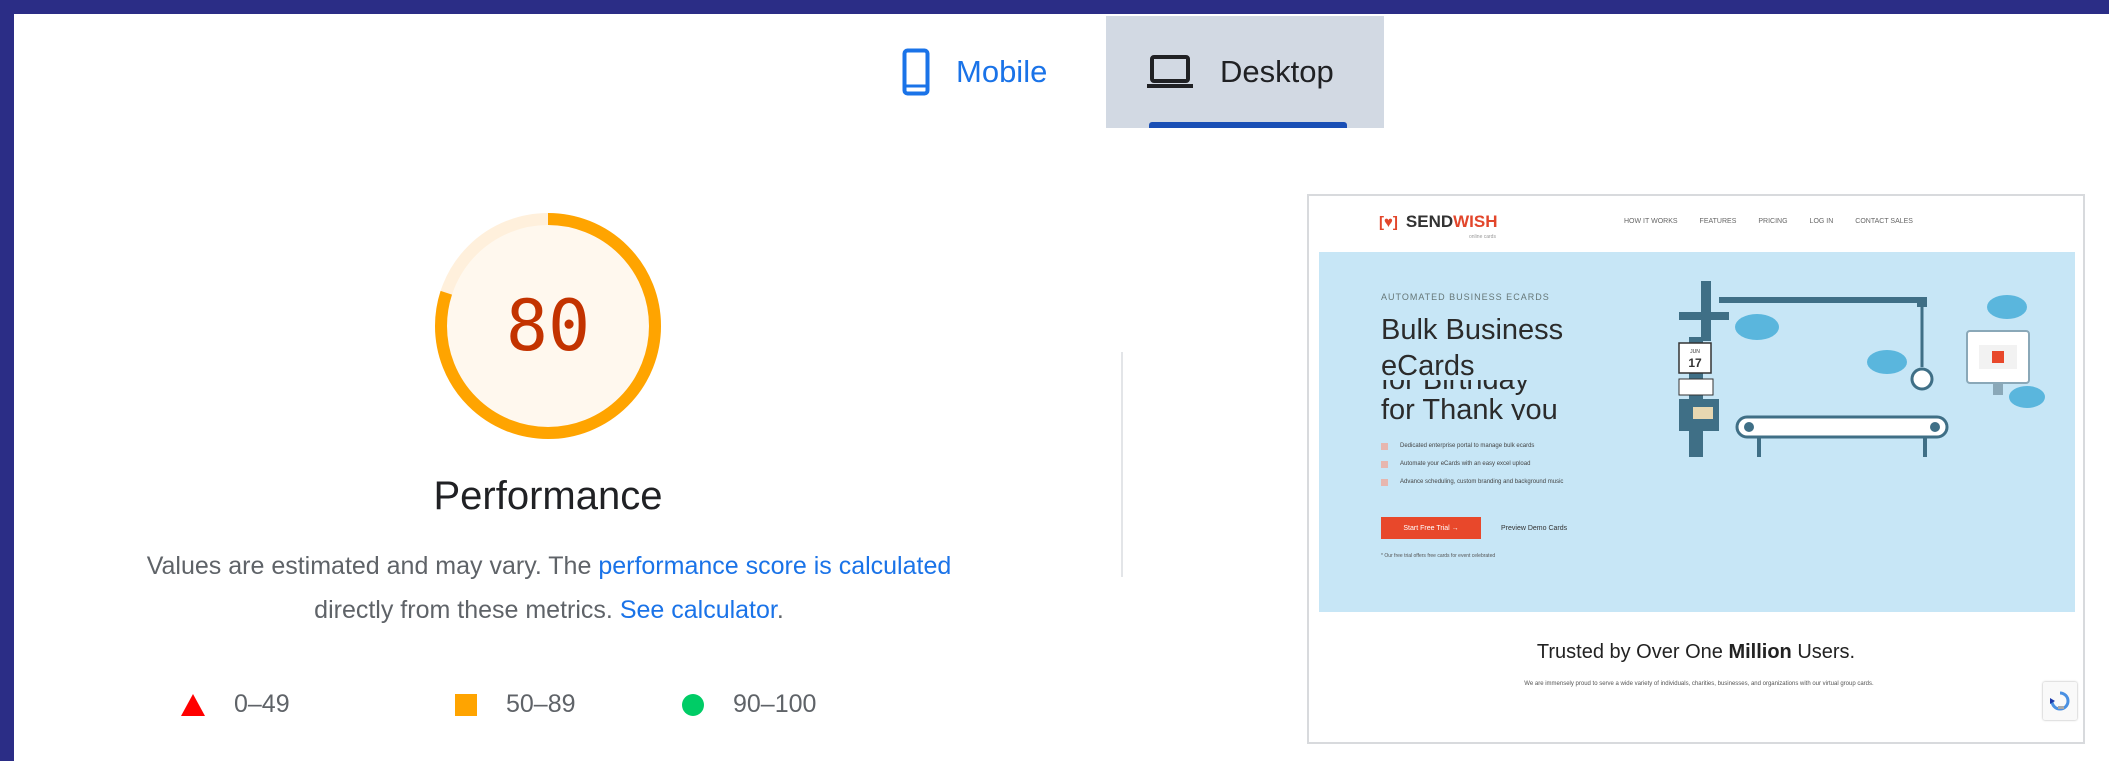  What do you see at coordinates (780, 610) in the screenshot?
I see `description-text-3: .` at bounding box center [780, 610].